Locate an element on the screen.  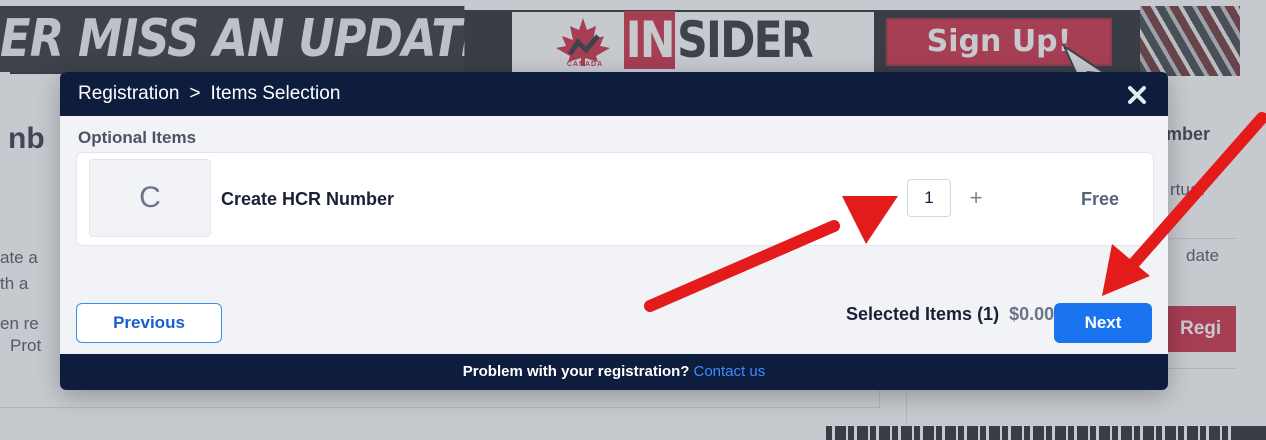
breadcrumb-registration: Registration is located at coordinates (129, 93).